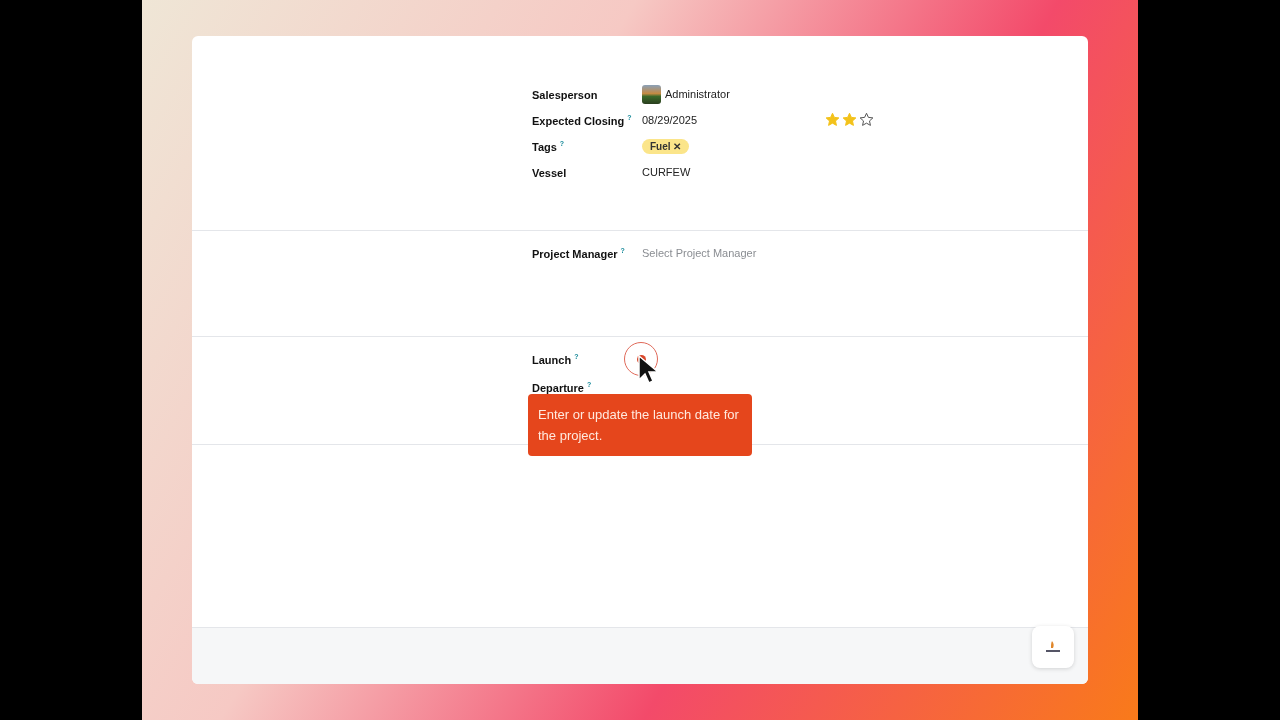  What do you see at coordinates (640, 425) in the screenshot?
I see `tooltip: Enter or update the launch date for the project.` at bounding box center [640, 425].